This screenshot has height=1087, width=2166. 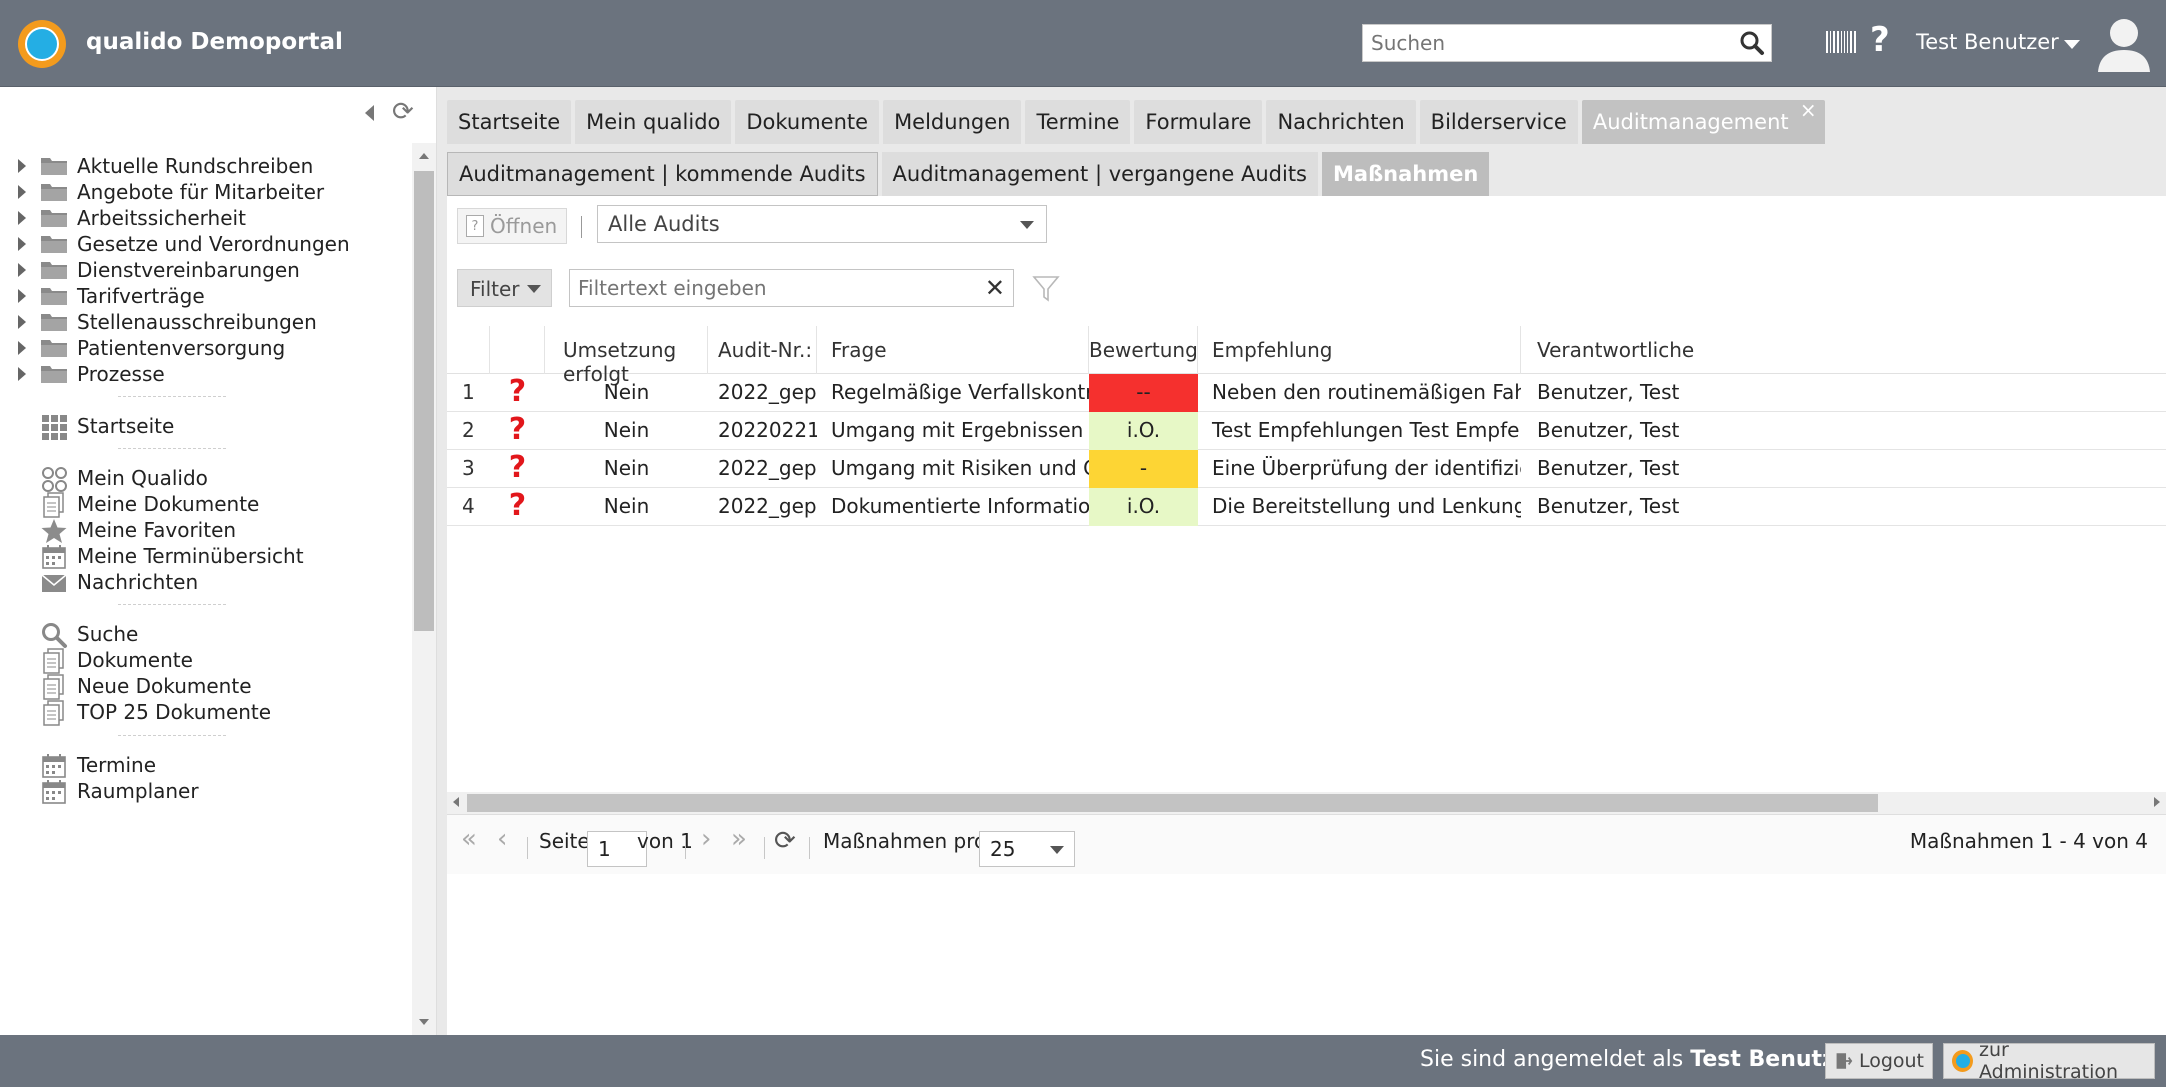 What do you see at coordinates (424, 156) in the screenshot?
I see `scroll-up-icon` at bounding box center [424, 156].